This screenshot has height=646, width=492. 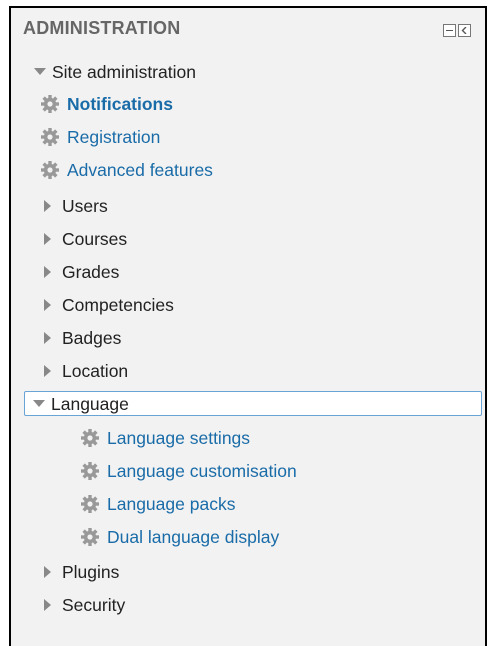 I want to click on dock-icon, so click(x=464, y=30).